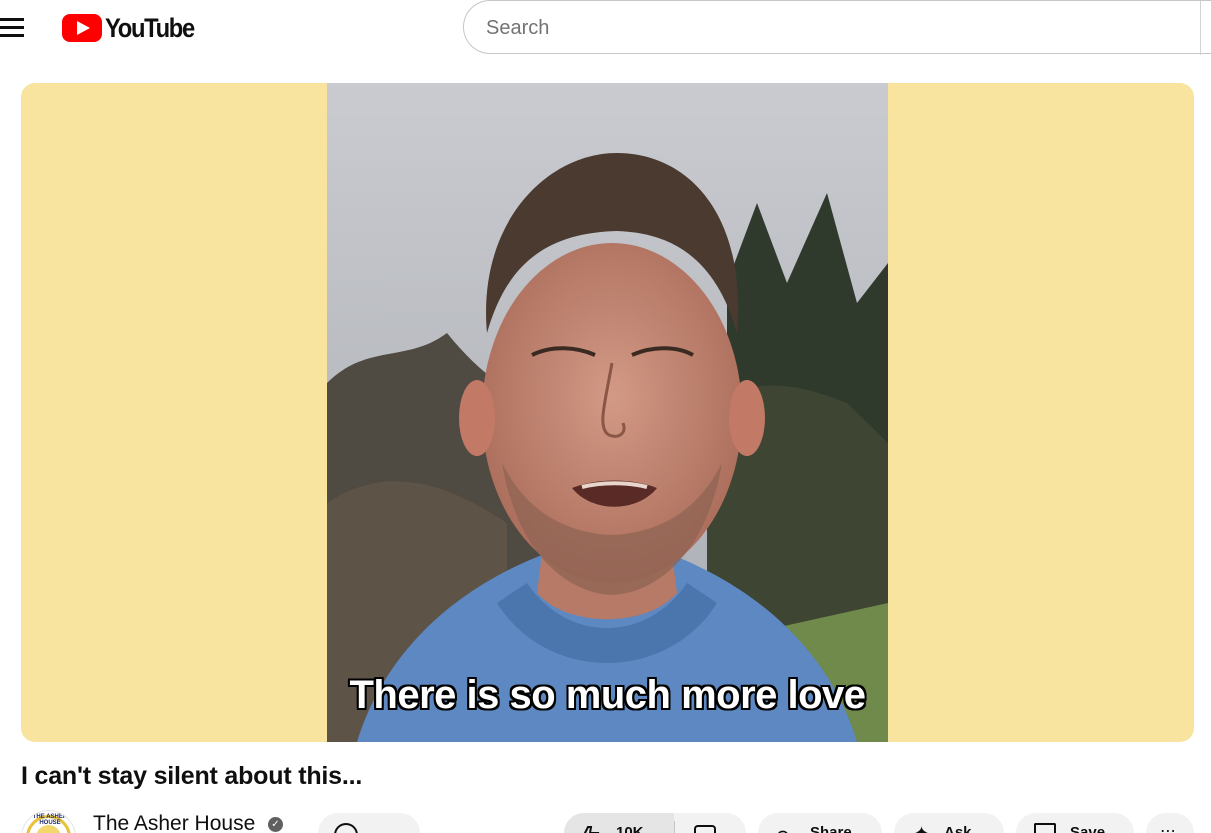  Describe the element at coordinates (922, 828) in the screenshot. I see `ask-icon: ✦` at that location.